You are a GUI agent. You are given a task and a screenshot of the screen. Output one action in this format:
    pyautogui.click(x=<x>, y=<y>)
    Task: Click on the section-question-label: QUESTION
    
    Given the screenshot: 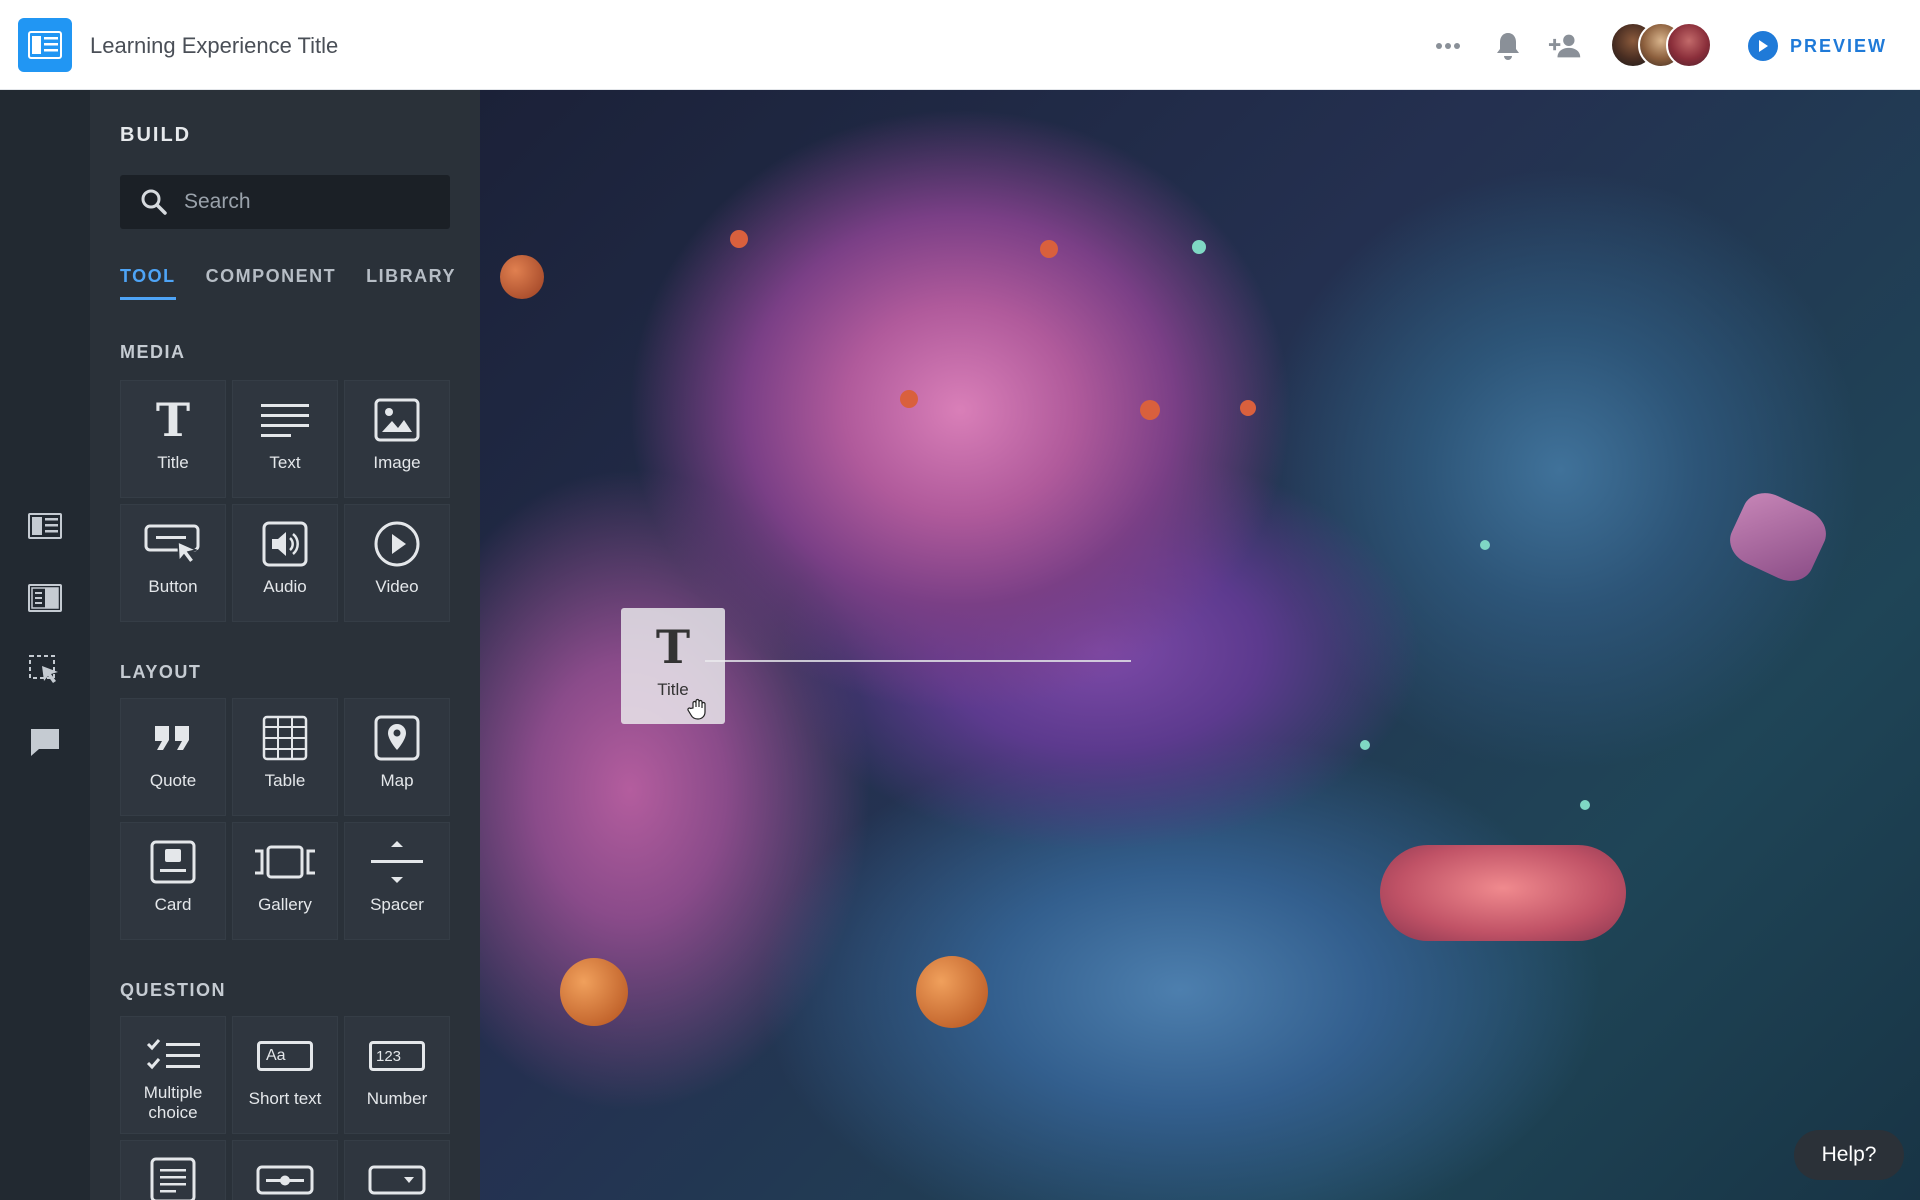 What is the action you would take?
    pyautogui.click(x=173, y=990)
    